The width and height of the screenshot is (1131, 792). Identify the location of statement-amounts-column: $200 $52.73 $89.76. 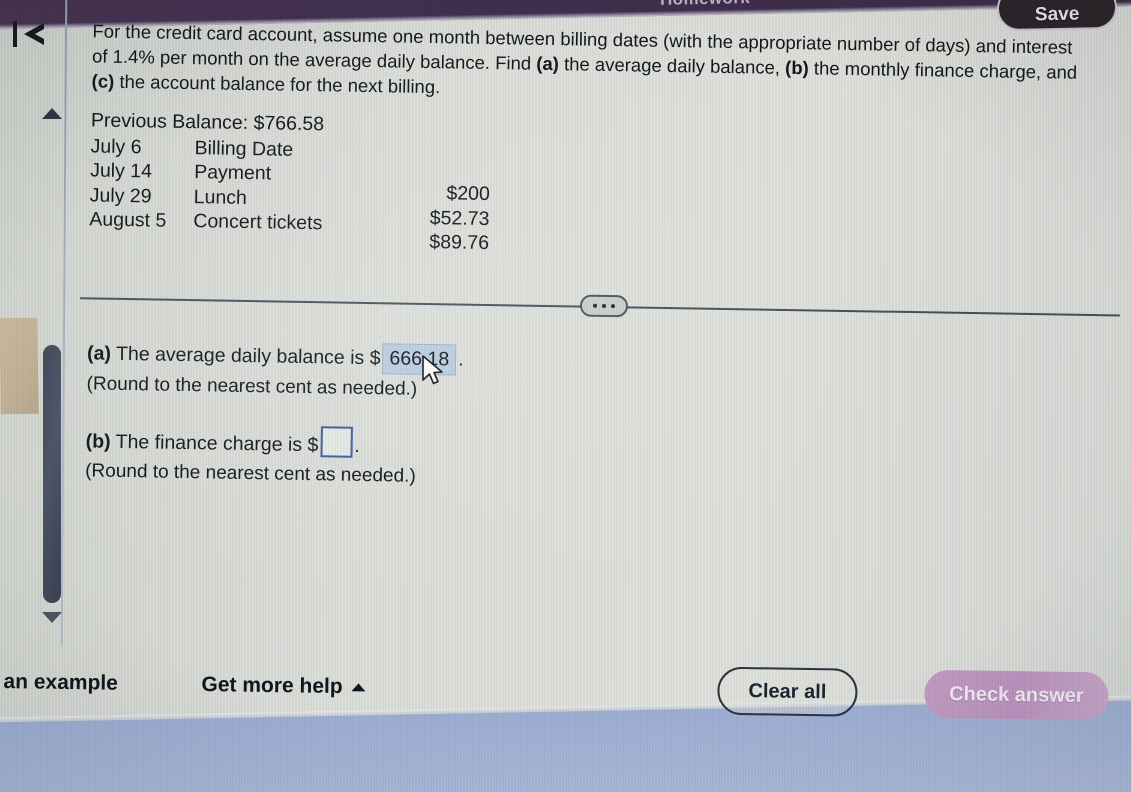
(439, 217).